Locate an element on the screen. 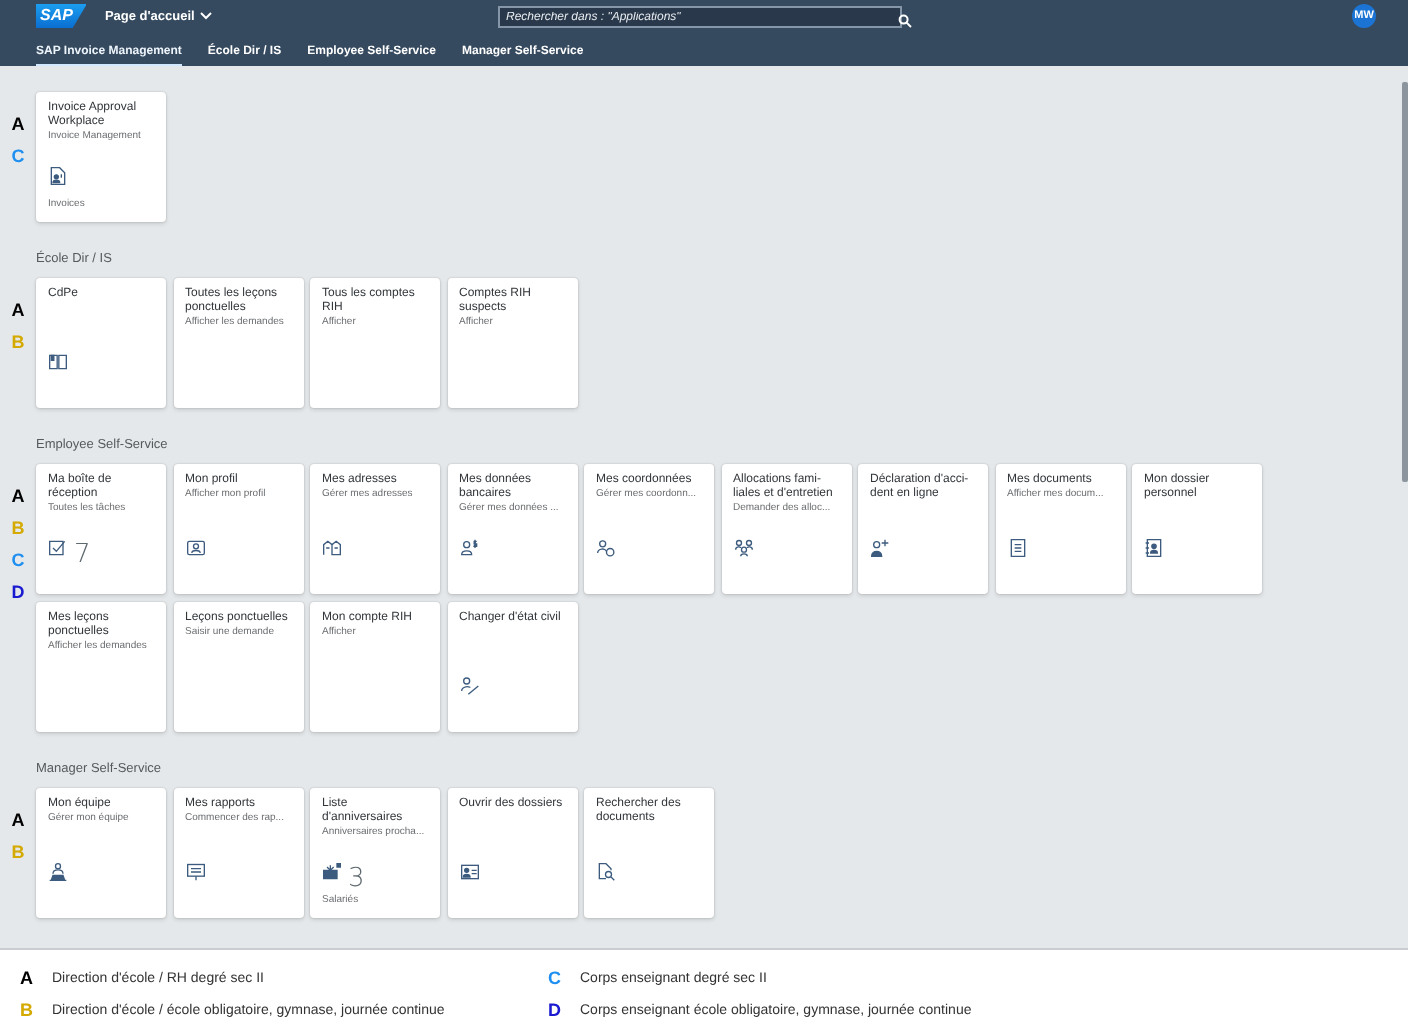 This screenshot has width=1408, height=1034. person-pencil-icon is located at coordinates (469, 685).